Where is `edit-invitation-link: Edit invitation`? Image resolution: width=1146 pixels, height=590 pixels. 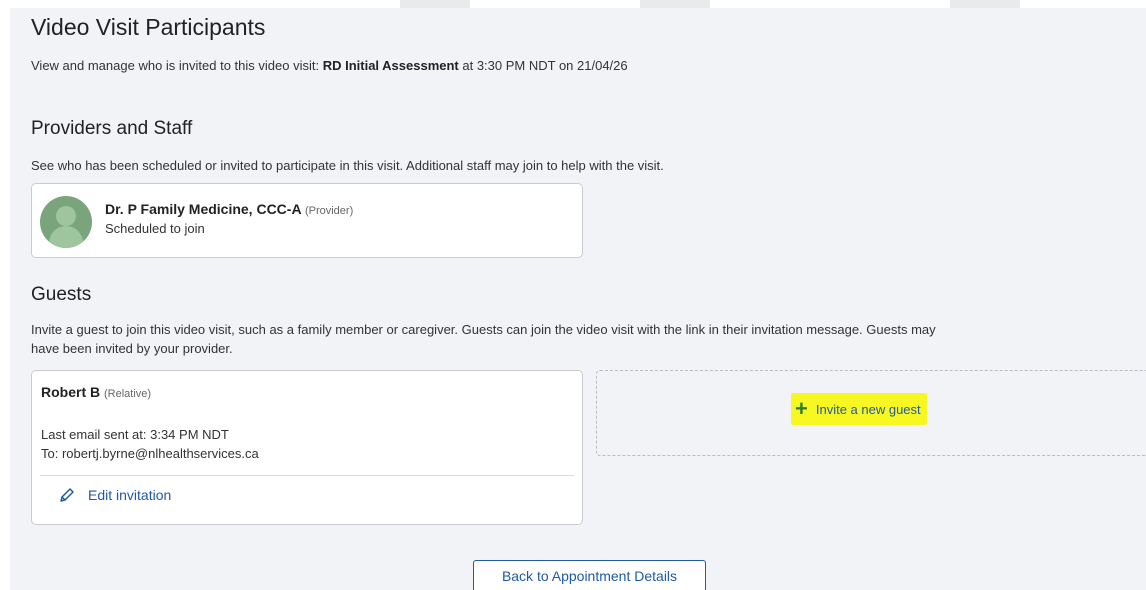
edit-invitation-link: Edit invitation is located at coordinates (114, 495).